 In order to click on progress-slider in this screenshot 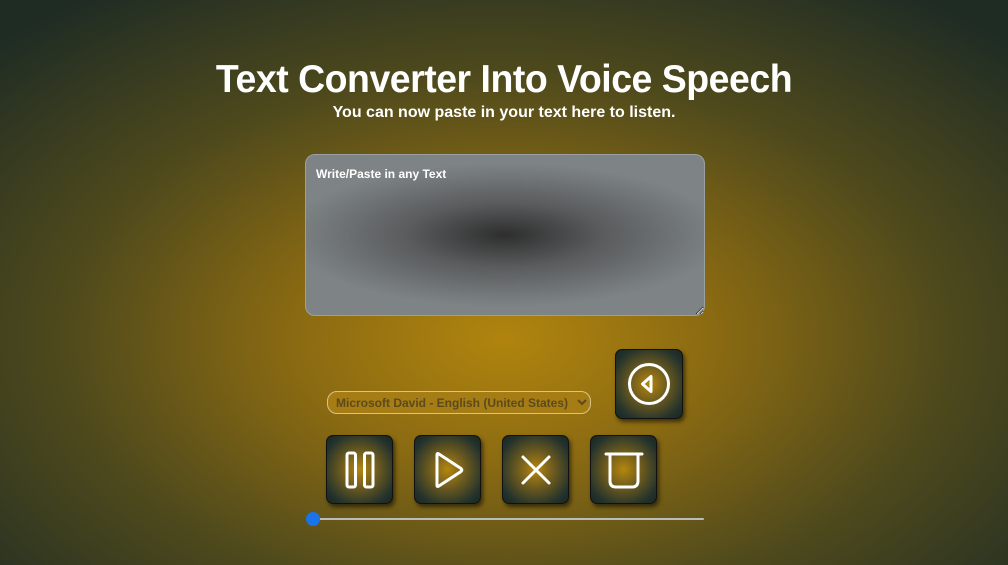, I will do `click(505, 519)`.